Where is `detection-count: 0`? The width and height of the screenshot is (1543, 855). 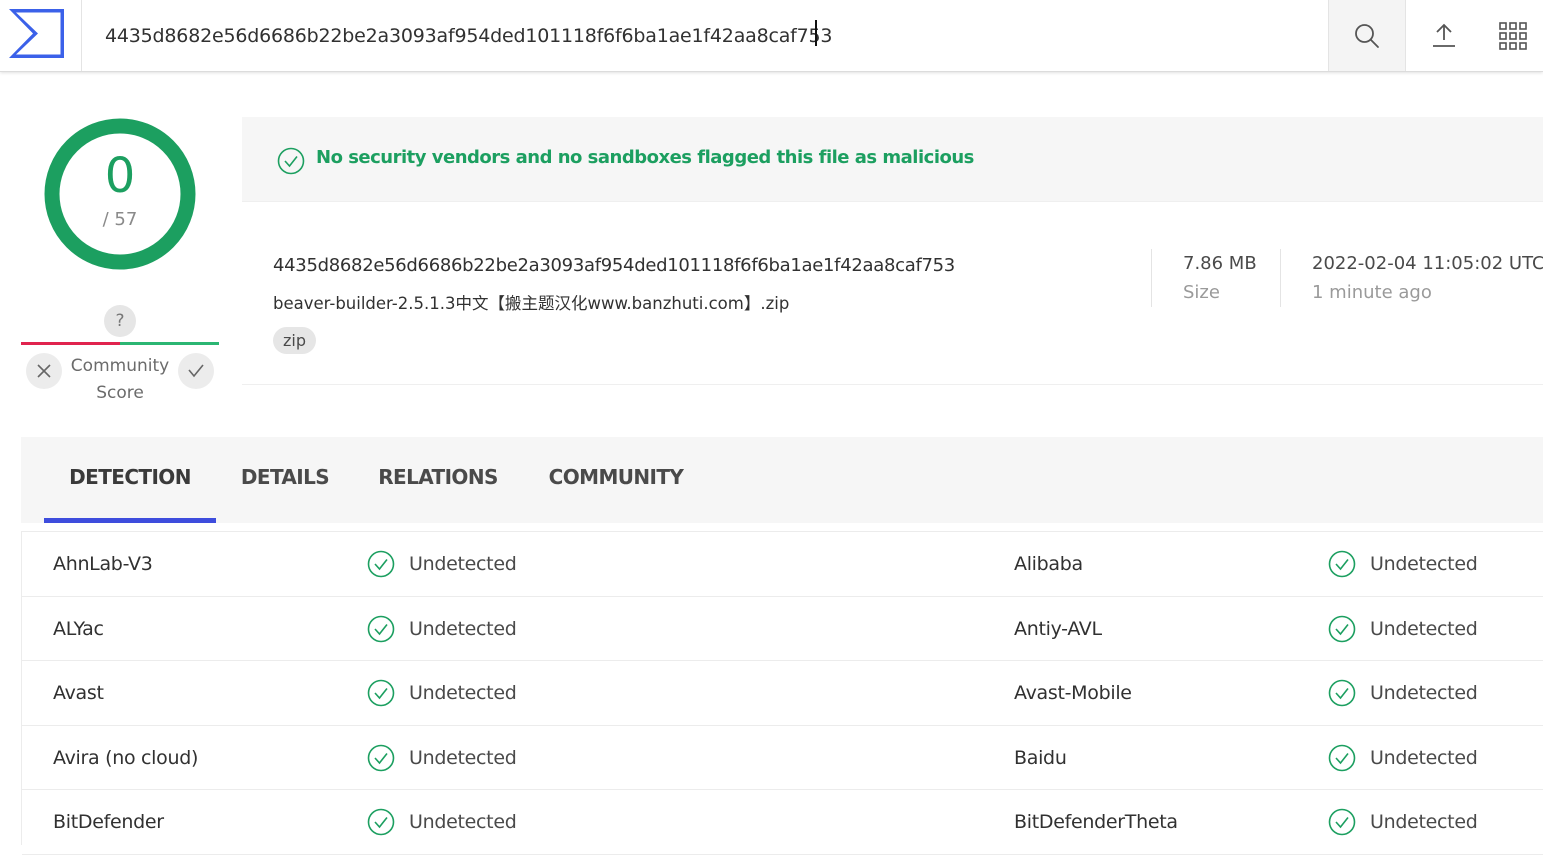
detection-count: 0 is located at coordinates (120, 176).